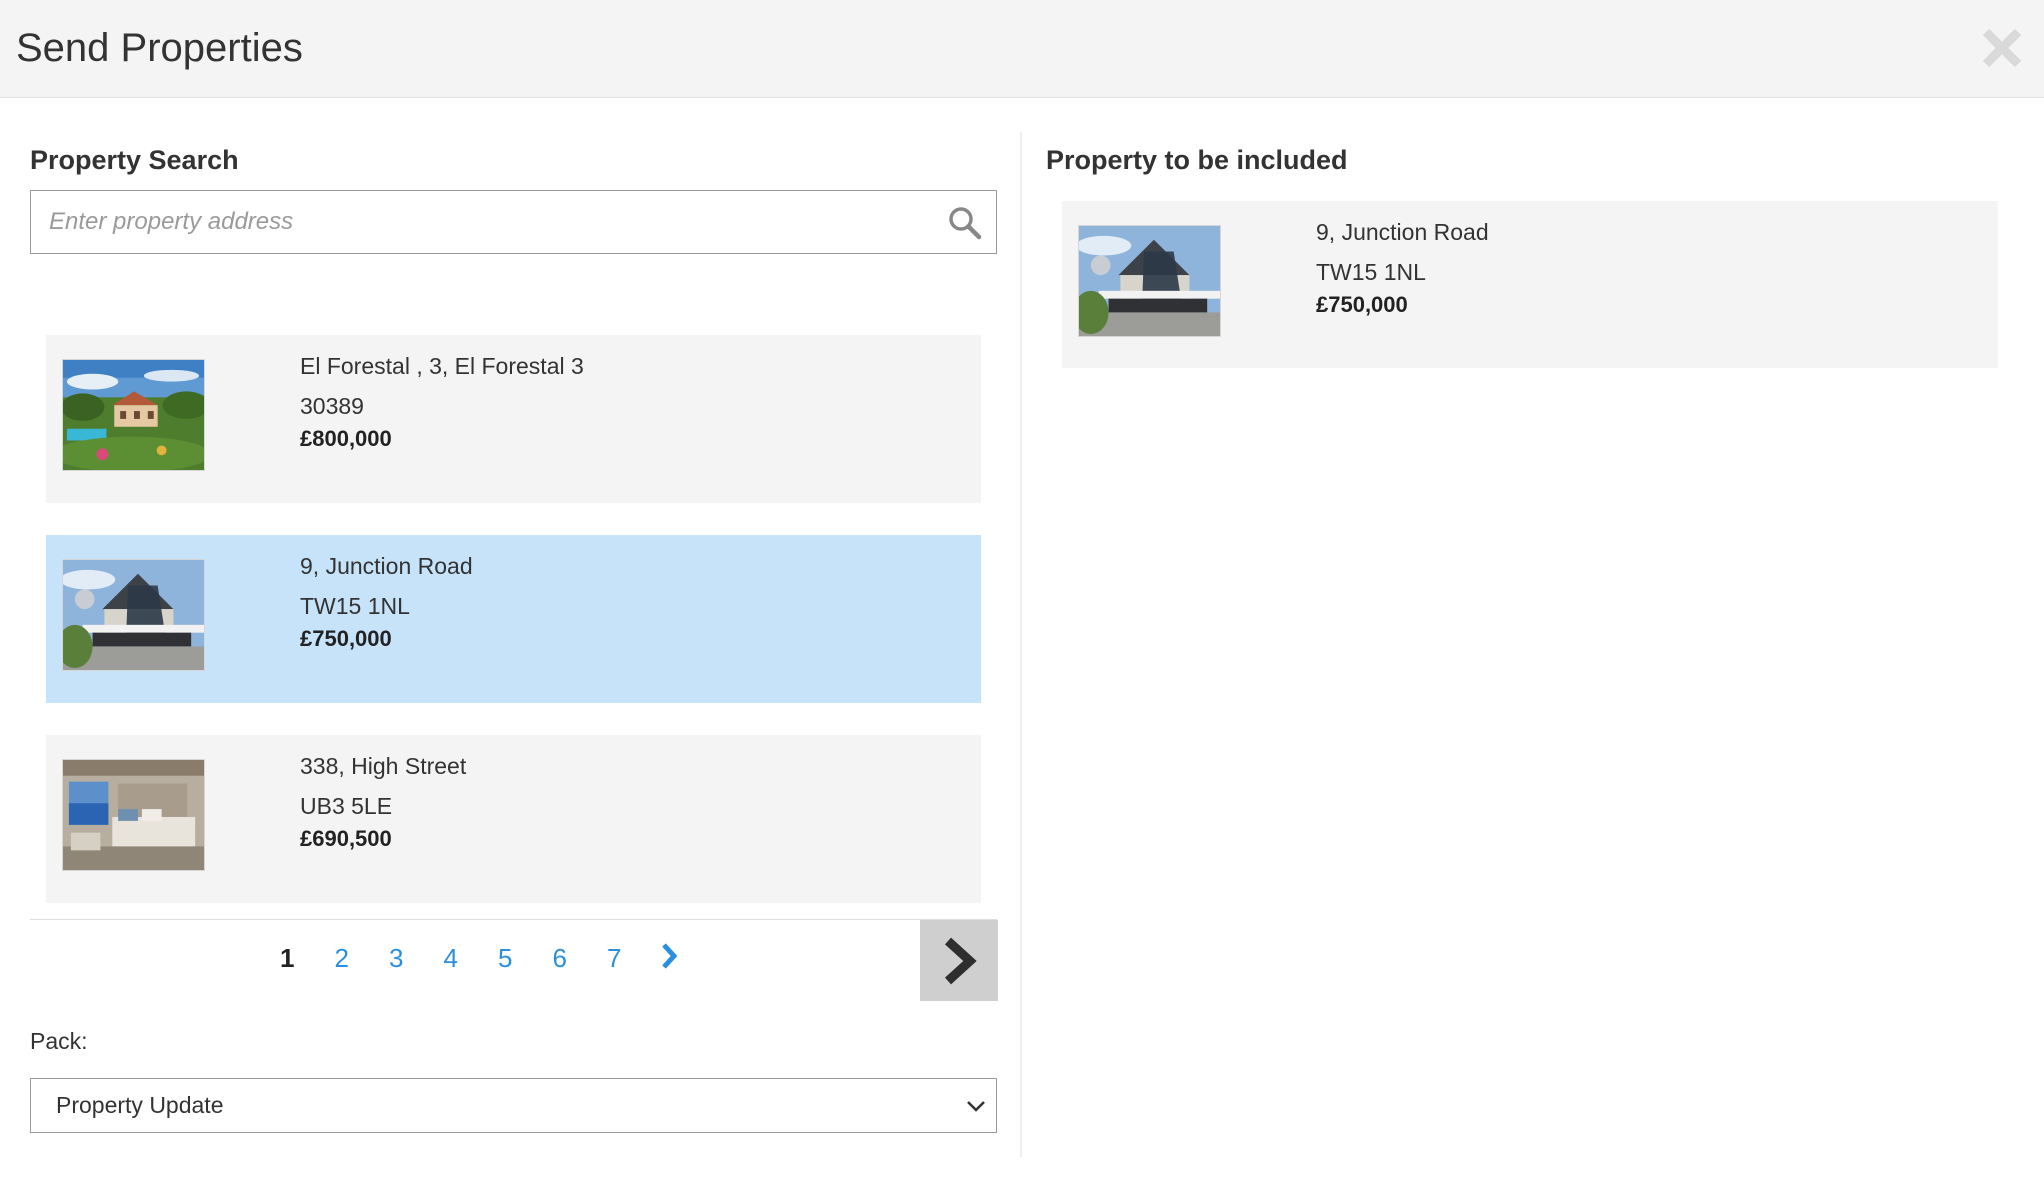 Image resolution: width=2044 pixels, height=1184 pixels. What do you see at coordinates (346, 838) in the screenshot?
I see `result-price: £690,500` at bounding box center [346, 838].